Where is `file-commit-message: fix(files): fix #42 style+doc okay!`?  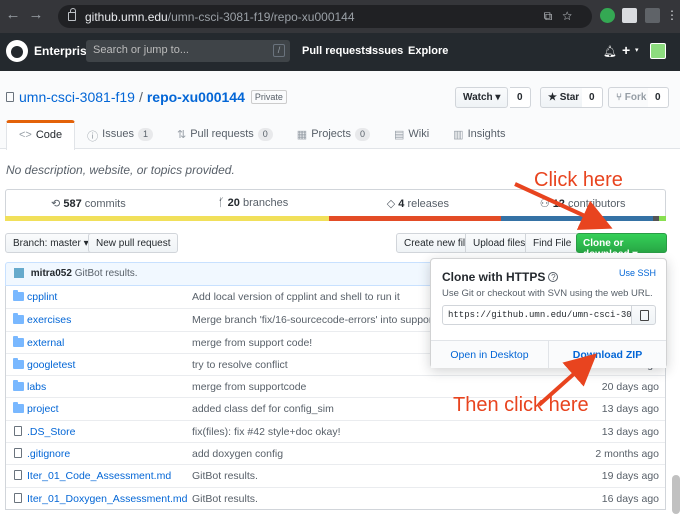 file-commit-message: fix(files): fix #42 style+doc okay! is located at coordinates (266, 432).